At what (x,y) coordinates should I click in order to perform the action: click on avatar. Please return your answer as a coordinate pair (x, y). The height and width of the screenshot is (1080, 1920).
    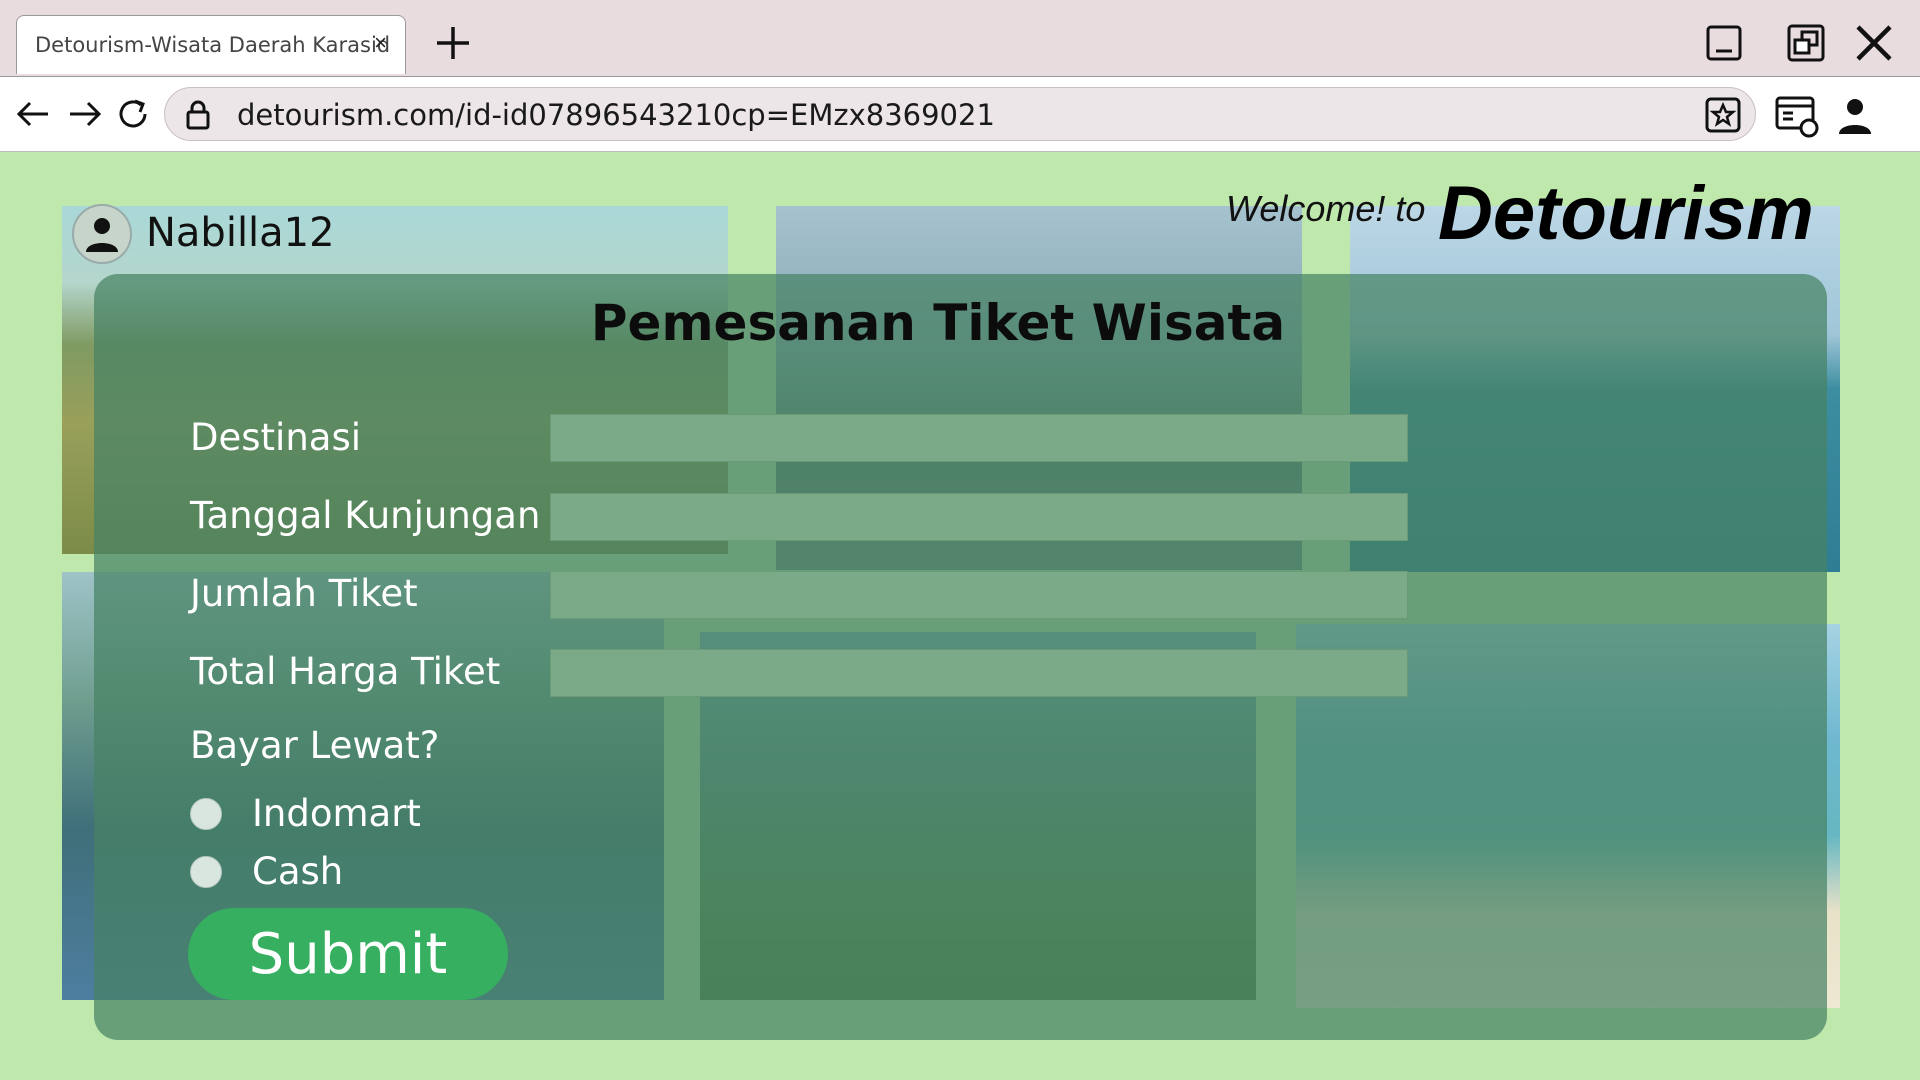
    Looking at the image, I should click on (102, 234).